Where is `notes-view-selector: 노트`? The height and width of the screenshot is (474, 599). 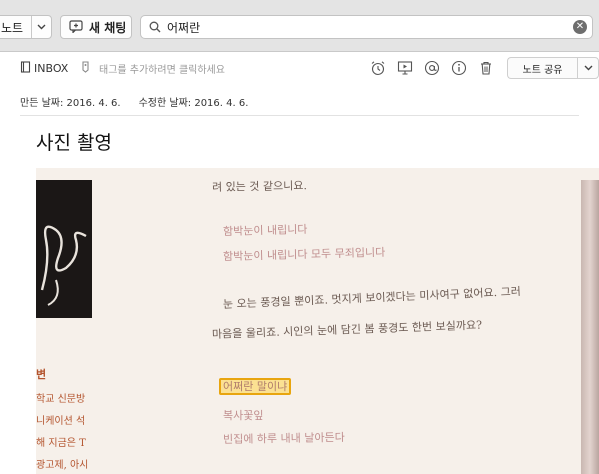 notes-view-selector: 노트 is located at coordinates (26, 27).